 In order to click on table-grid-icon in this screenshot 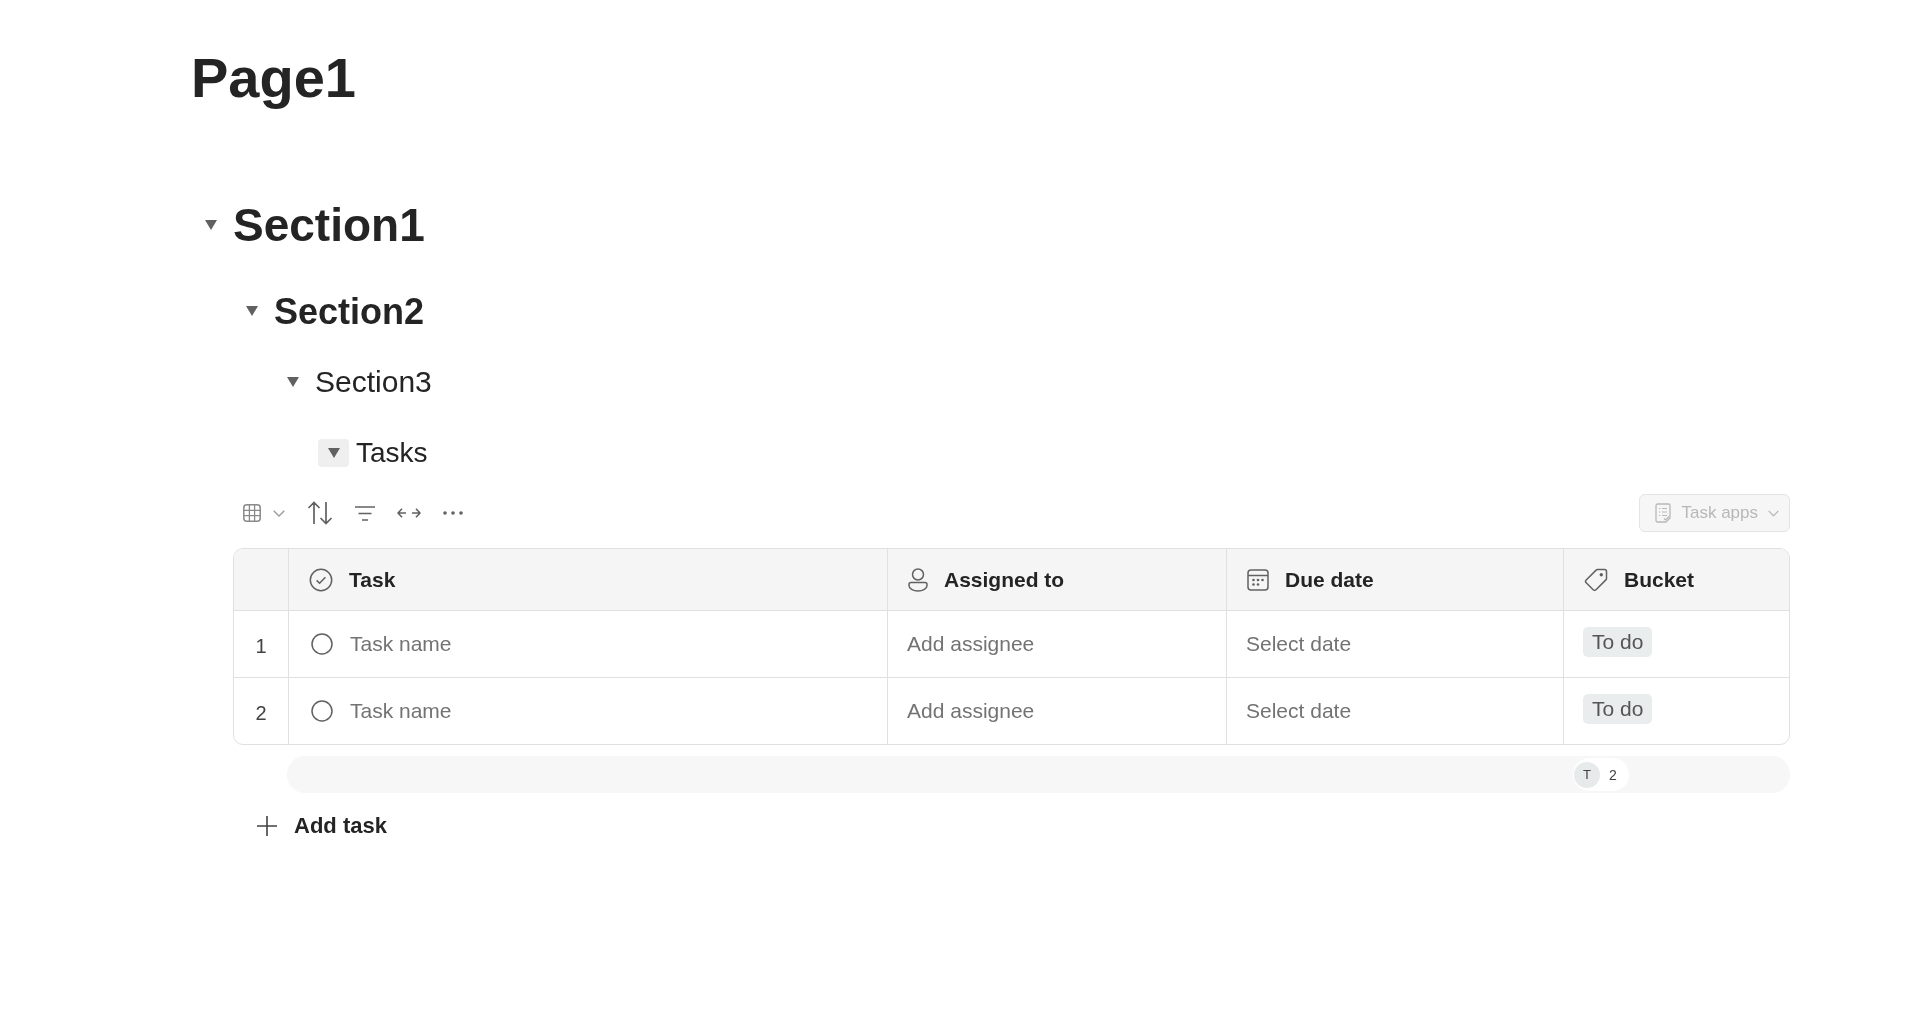, I will do `click(252, 513)`.